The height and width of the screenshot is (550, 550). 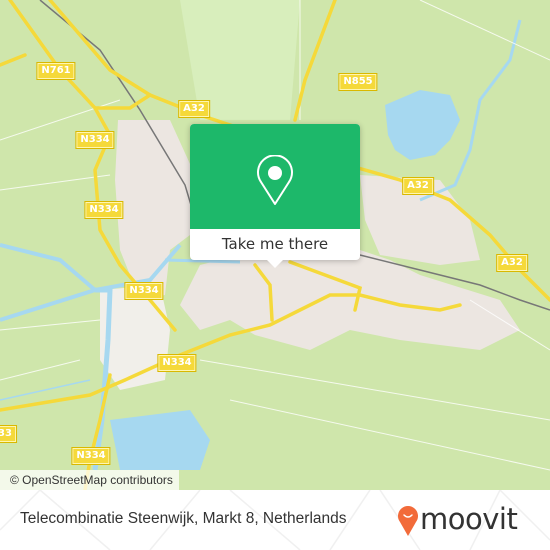 What do you see at coordinates (358, 82) in the screenshot?
I see `road-label-n855: N855` at bounding box center [358, 82].